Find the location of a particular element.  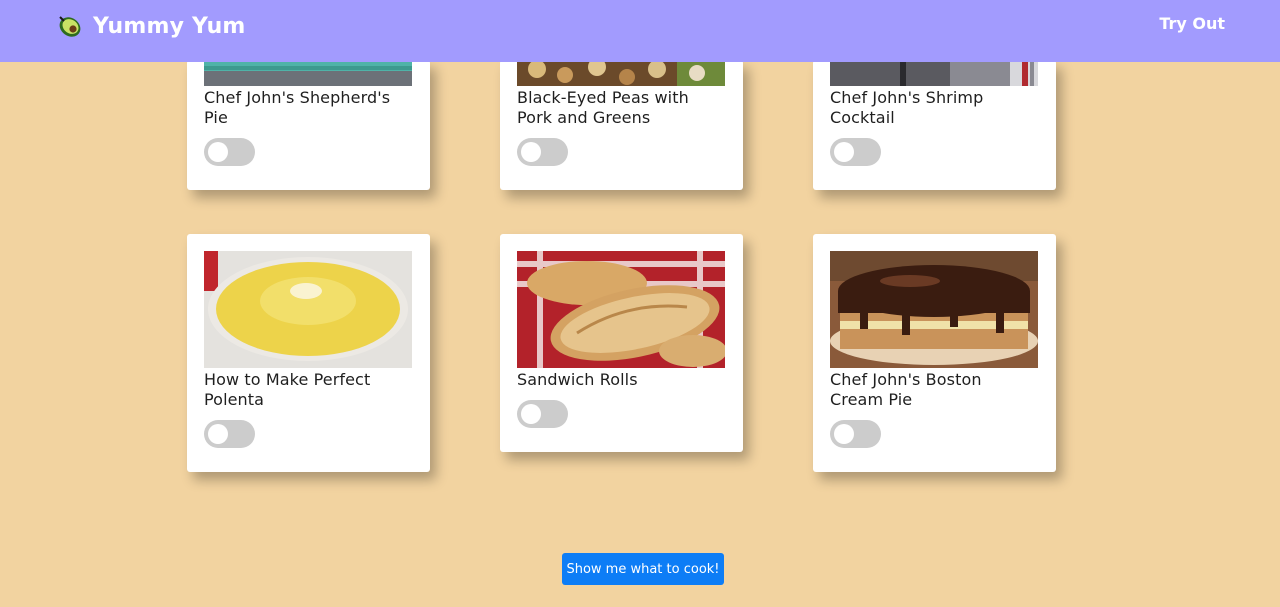

recipe-card: Black-Eyed Peas with Pork and Greens is located at coordinates (621, 125).